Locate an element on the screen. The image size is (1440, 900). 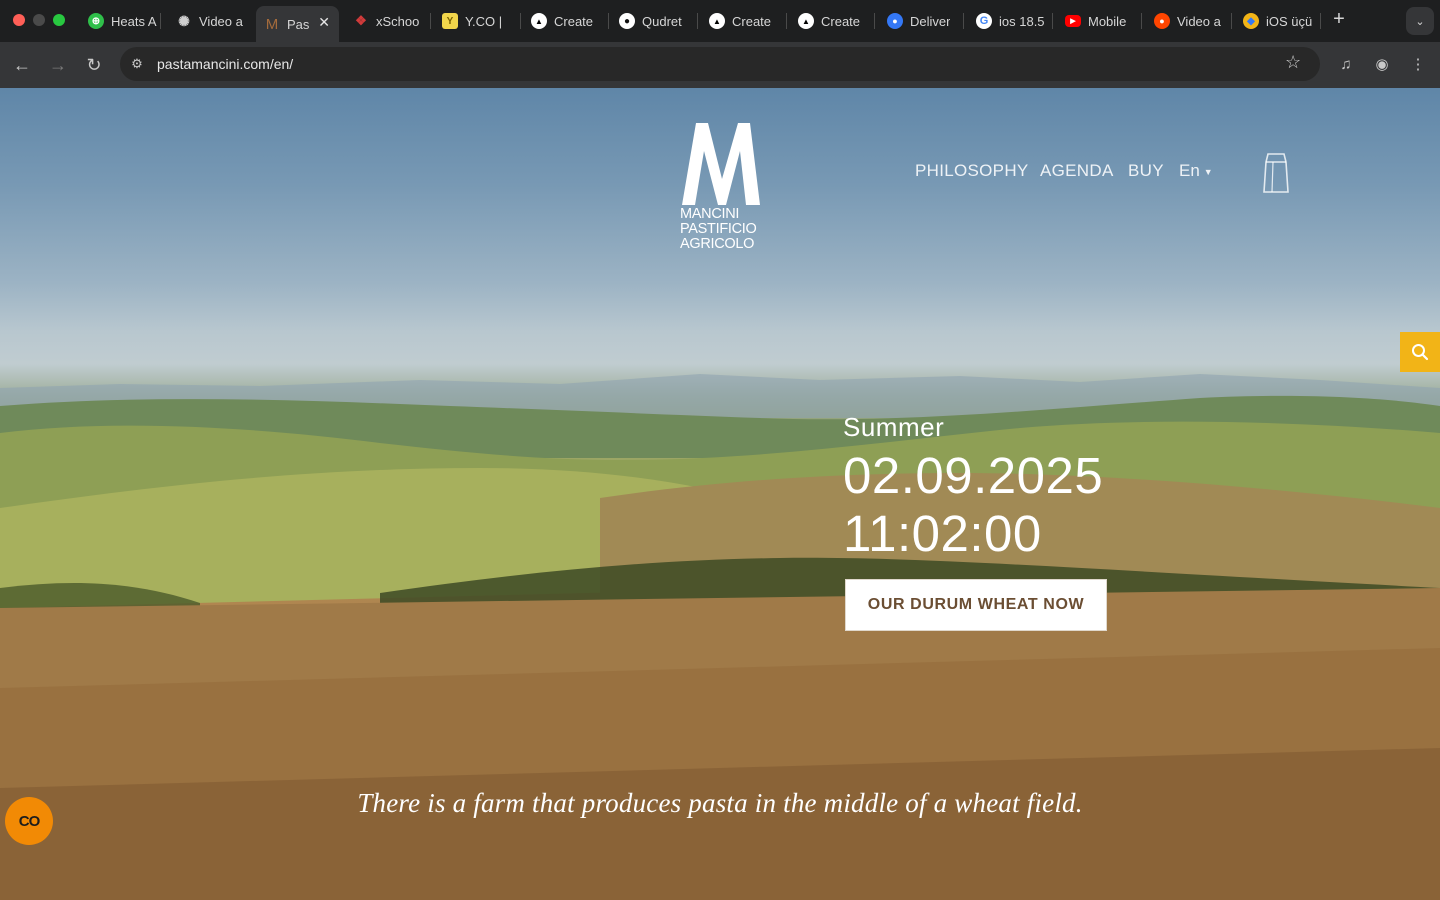
browser-tab: G ios 18.5 is located at coordinates (1006, 21).